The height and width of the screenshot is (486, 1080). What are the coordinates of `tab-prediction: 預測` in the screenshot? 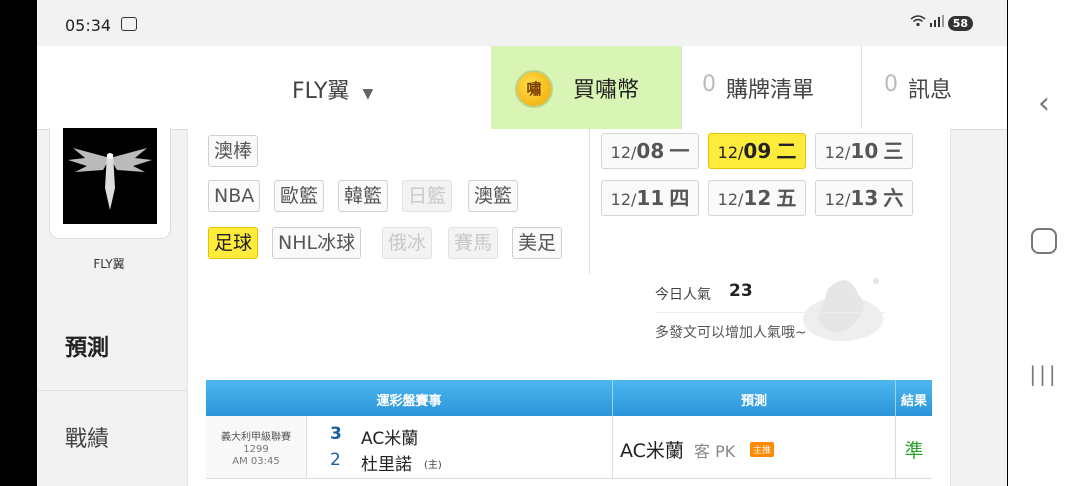 It's located at (112, 344).